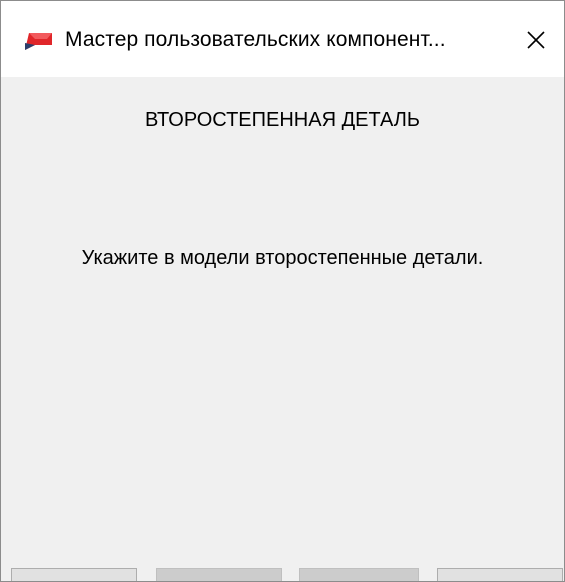  What do you see at coordinates (282, 258) in the screenshot?
I see `instruction-text: Укажите в модели второстепенные детали.` at bounding box center [282, 258].